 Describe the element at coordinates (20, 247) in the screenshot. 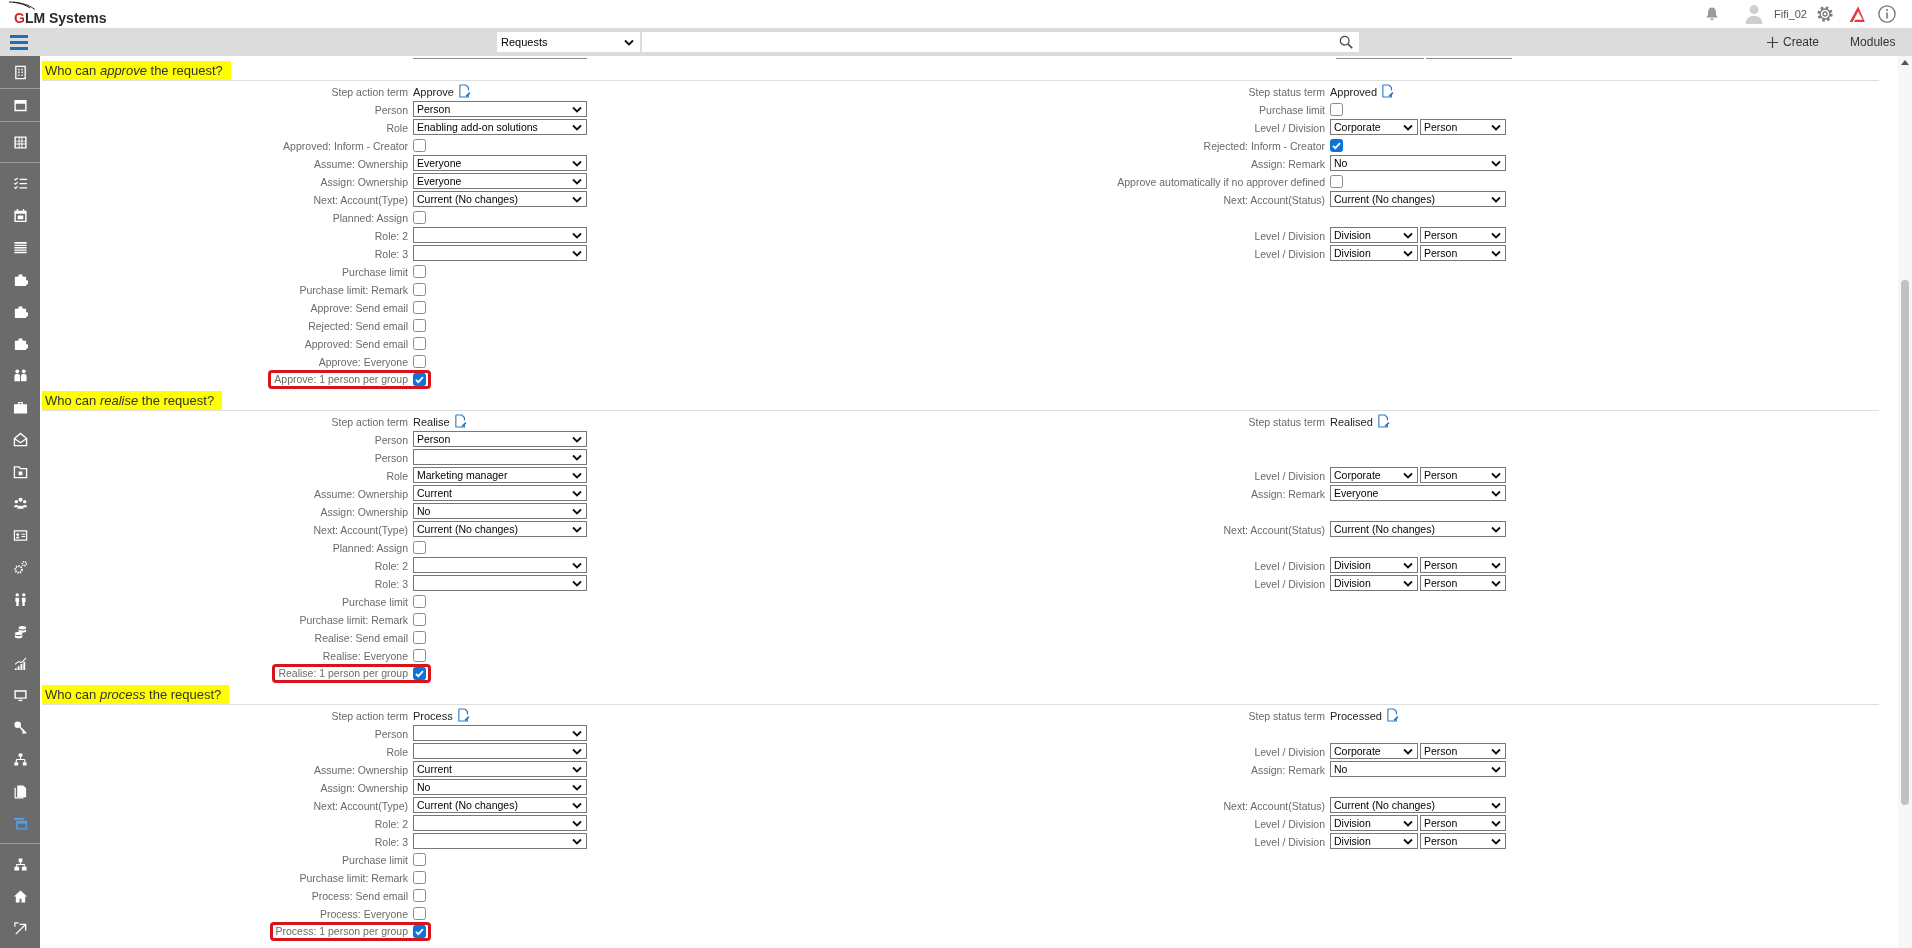

I see `list-icon` at that location.